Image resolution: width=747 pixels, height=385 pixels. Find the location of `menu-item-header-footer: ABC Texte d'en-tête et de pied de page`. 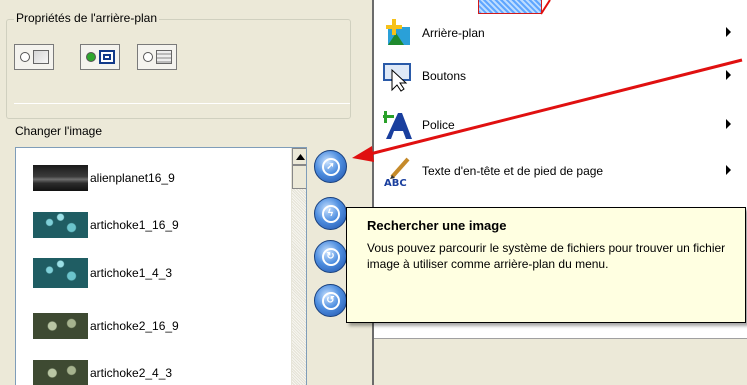

menu-item-header-footer: ABC Texte d'en-tête et de pied de page is located at coordinates (564, 171).